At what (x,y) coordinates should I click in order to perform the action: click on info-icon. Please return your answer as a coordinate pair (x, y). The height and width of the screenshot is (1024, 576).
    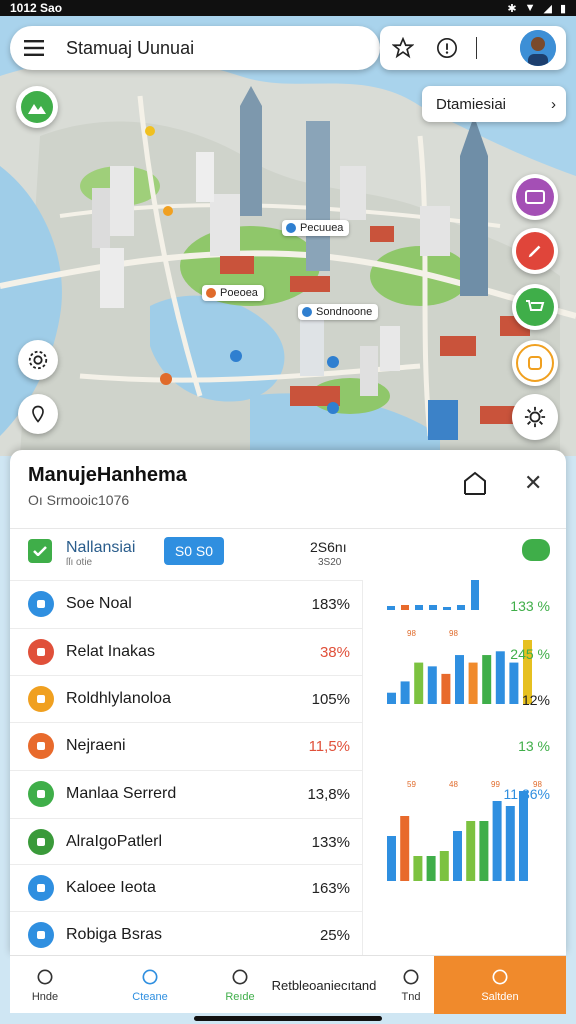
    Looking at the image, I should click on (447, 48).